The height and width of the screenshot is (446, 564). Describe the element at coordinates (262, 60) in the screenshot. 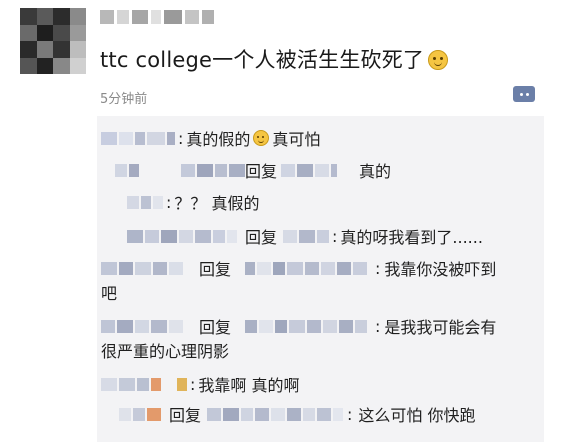

I see `post-text-content: ttc college一个人被活生生砍死了` at that location.